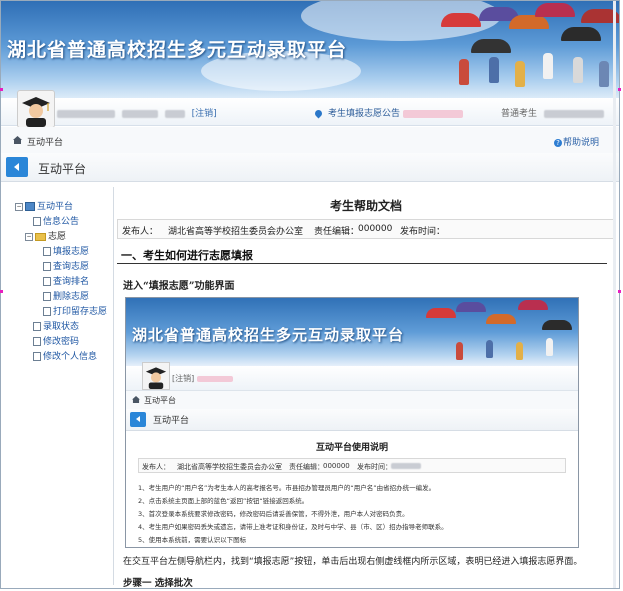 The height and width of the screenshot is (591, 623). Describe the element at coordinates (160, 400) in the screenshot. I see `shot-crumb-label: 互动平台` at that location.